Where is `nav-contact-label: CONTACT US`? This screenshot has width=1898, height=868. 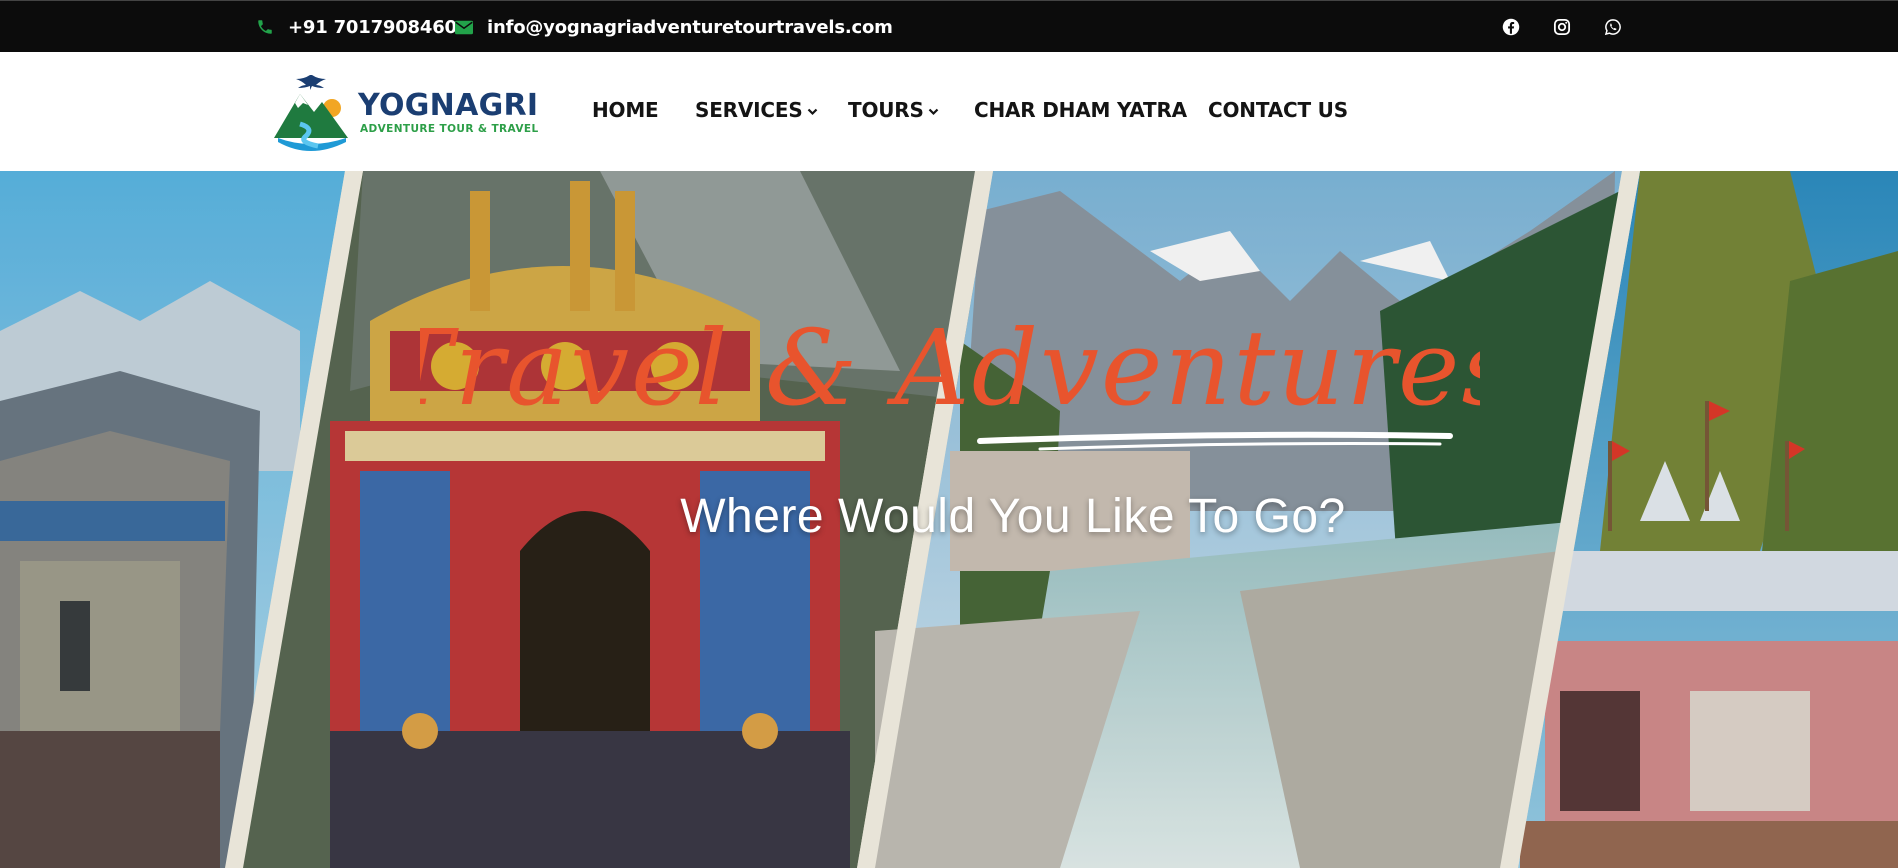 nav-contact-label: CONTACT US is located at coordinates (1278, 110).